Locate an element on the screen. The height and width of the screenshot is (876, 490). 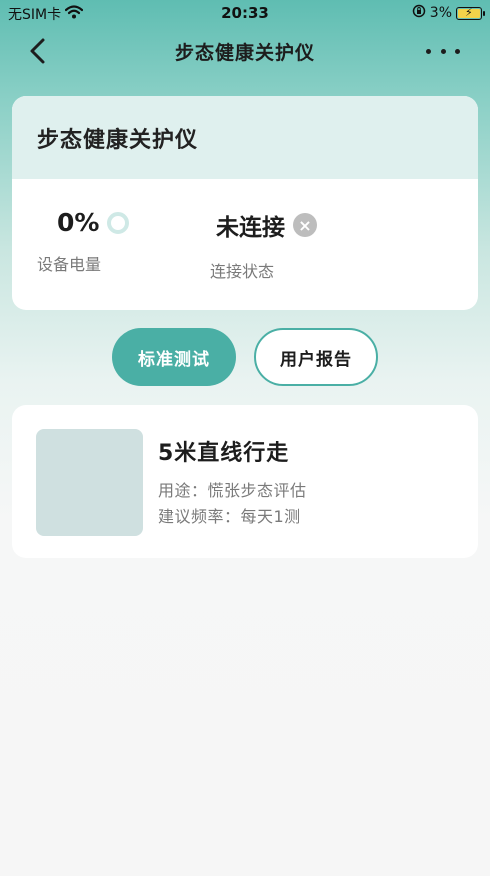
test-thumbnail is located at coordinates (89, 482).